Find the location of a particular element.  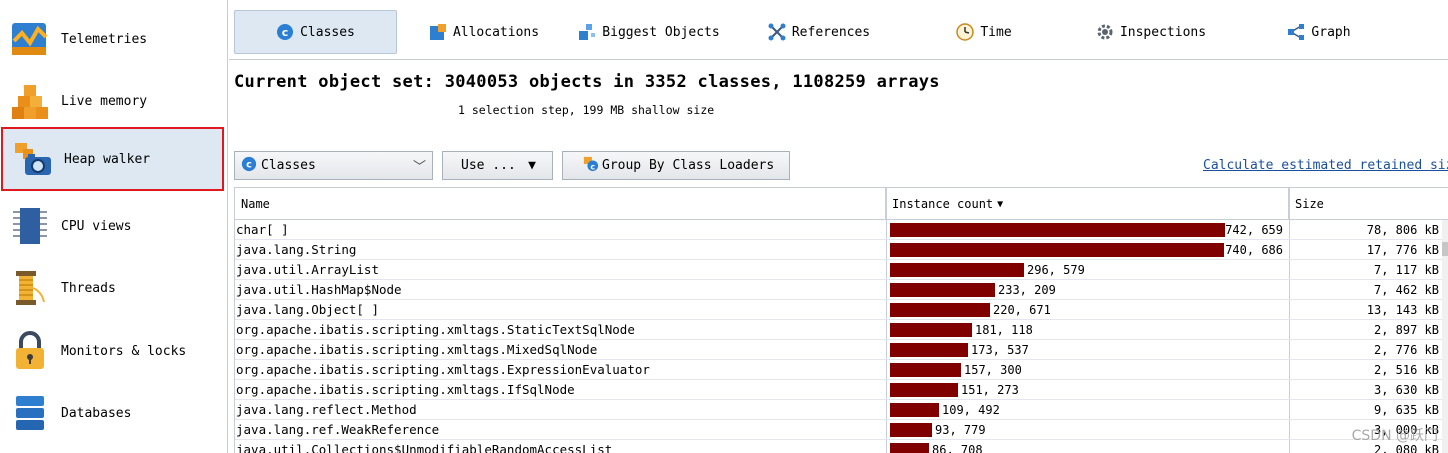

table-row: char[ ] 742, 659 78, 806 kB is located at coordinates (841, 230).